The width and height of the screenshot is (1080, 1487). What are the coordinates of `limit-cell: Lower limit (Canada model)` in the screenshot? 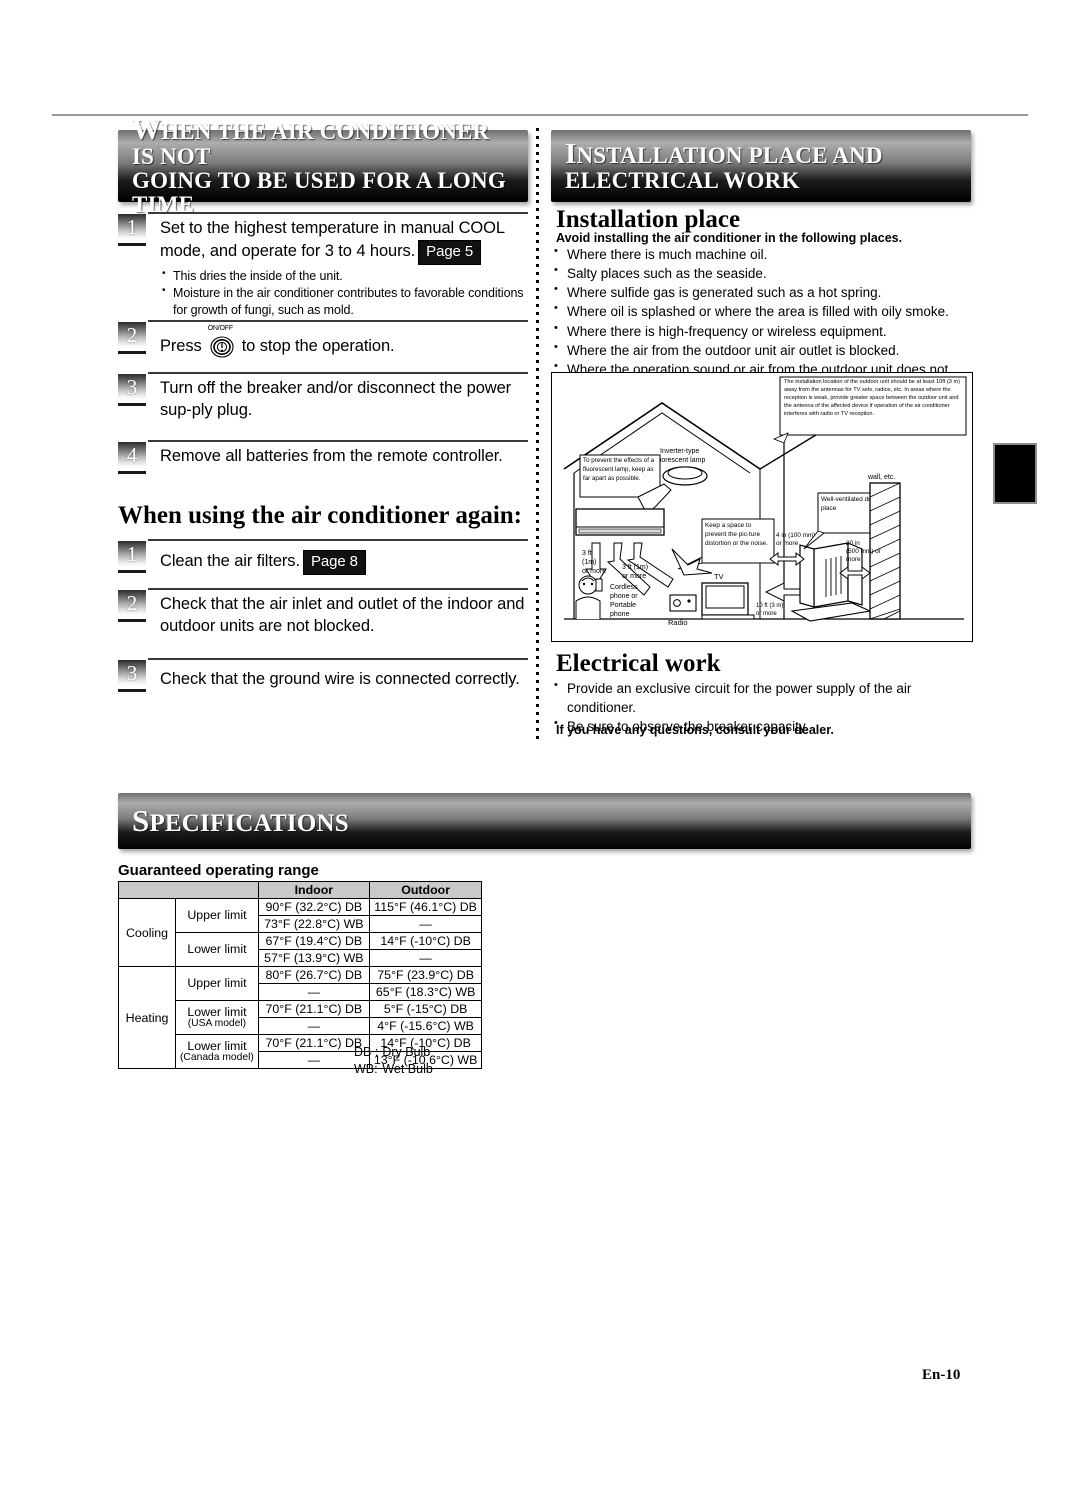 It's located at (217, 1051).